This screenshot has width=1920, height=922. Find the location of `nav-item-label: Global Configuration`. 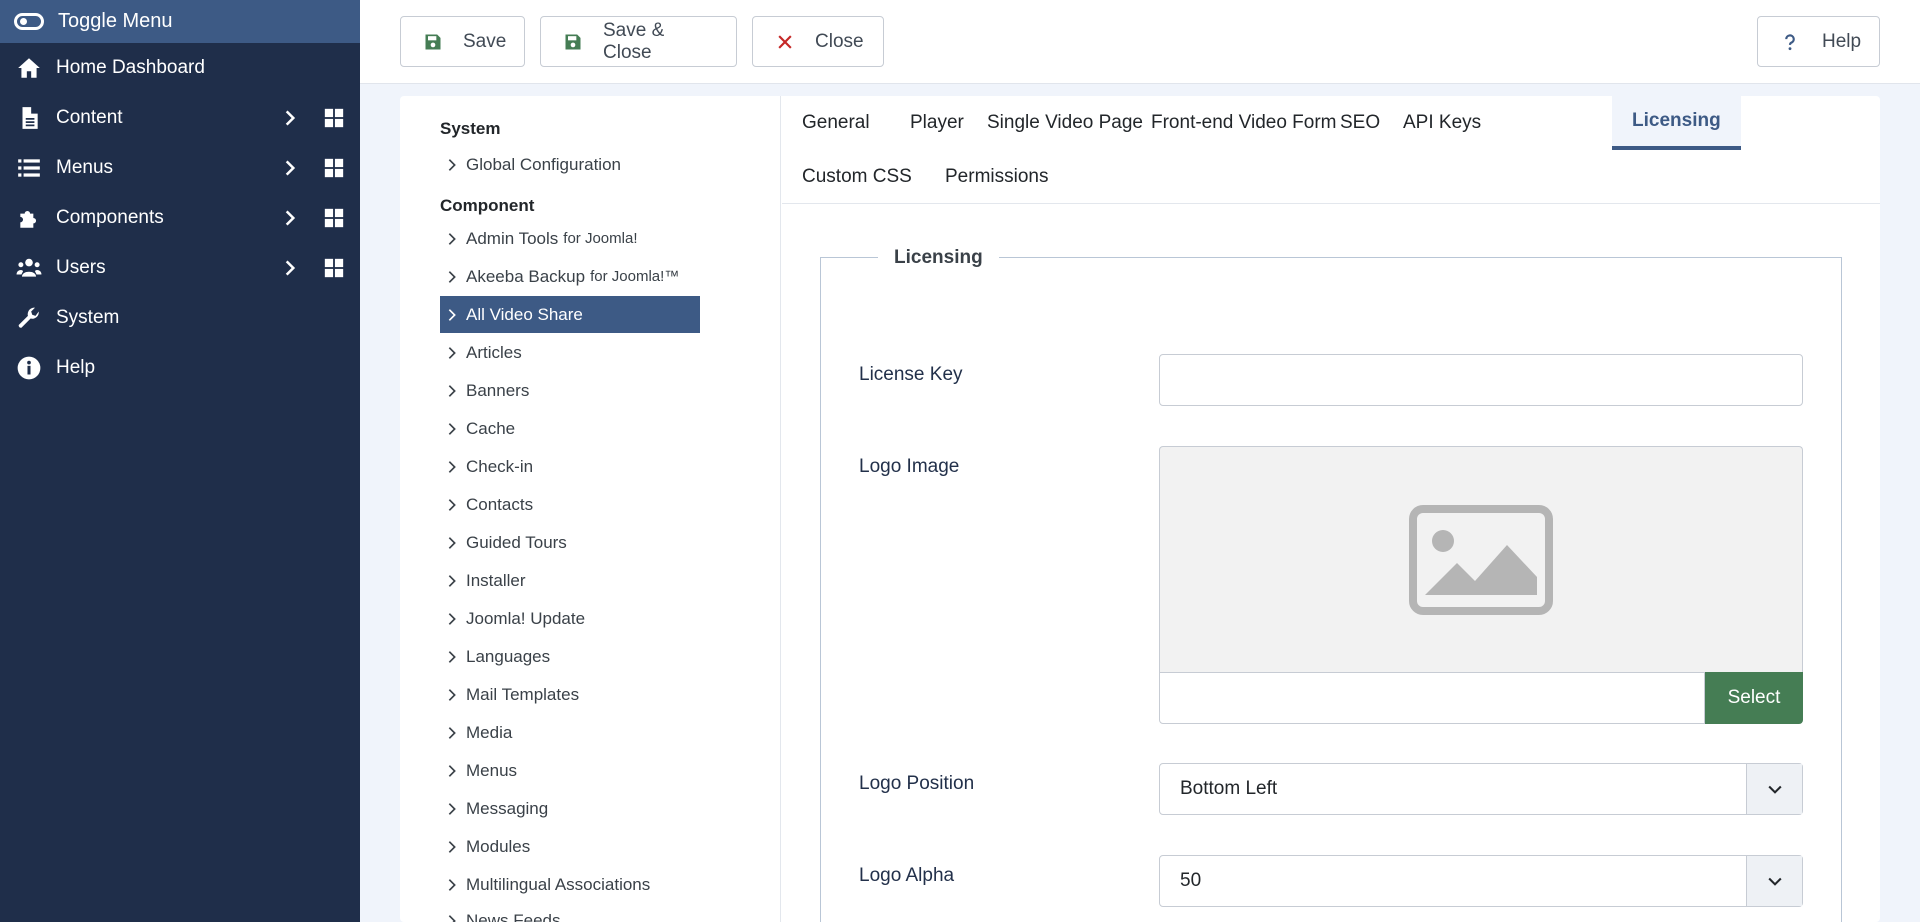

nav-item-label: Global Configuration is located at coordinates (543, 164).